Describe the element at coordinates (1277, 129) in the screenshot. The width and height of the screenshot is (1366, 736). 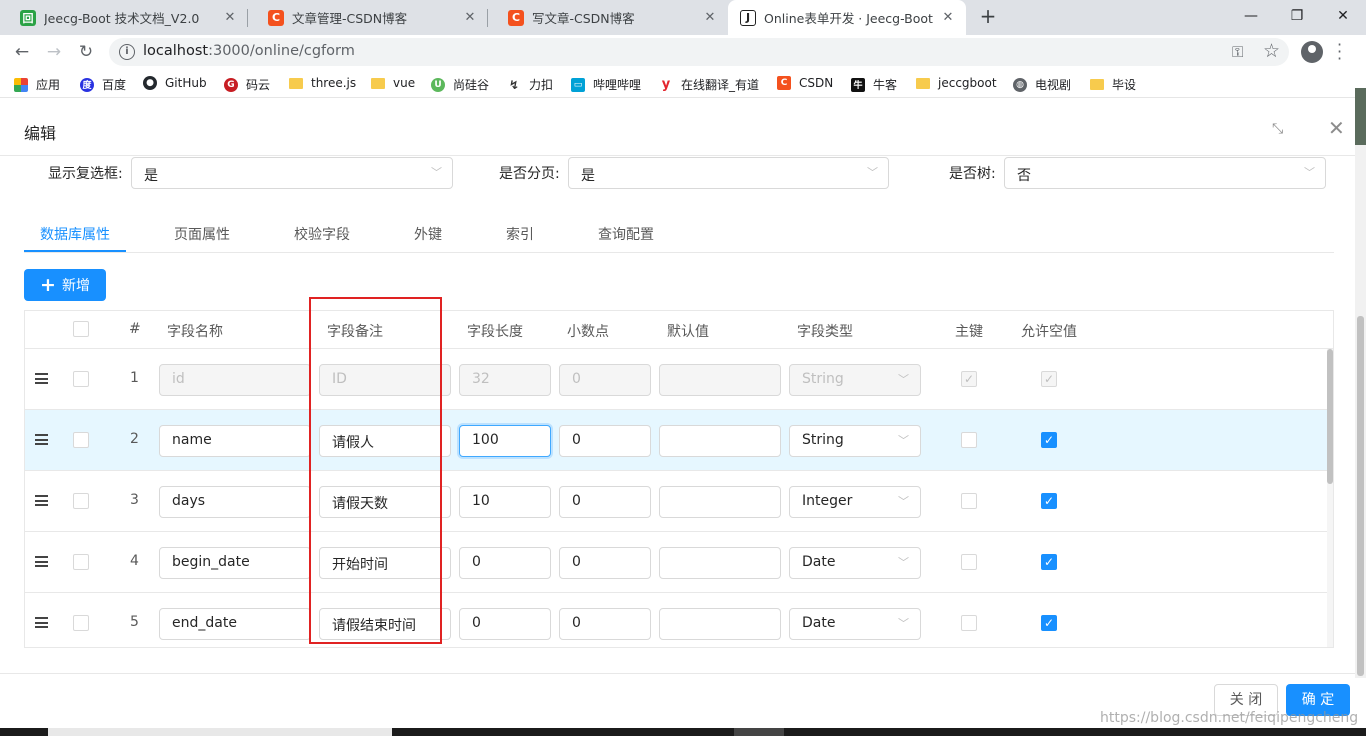
I see `fullscreen-icon: ⤡` at that location.